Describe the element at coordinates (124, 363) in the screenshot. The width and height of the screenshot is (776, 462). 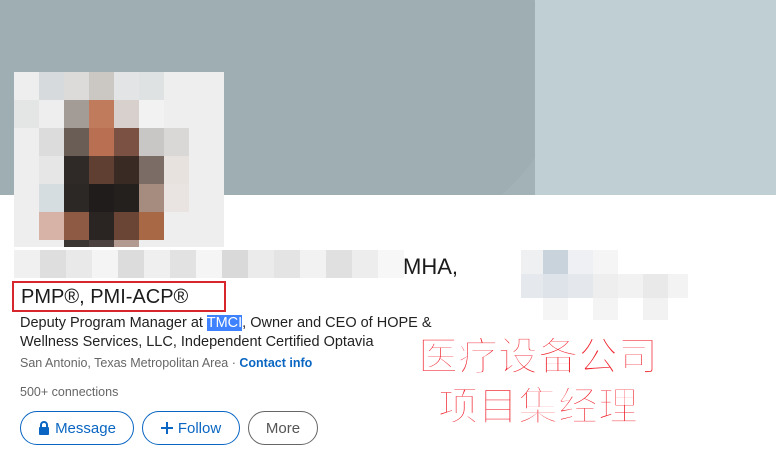
I see `profile-location: San Antonio, Texas Metropolitan Area` at that location.